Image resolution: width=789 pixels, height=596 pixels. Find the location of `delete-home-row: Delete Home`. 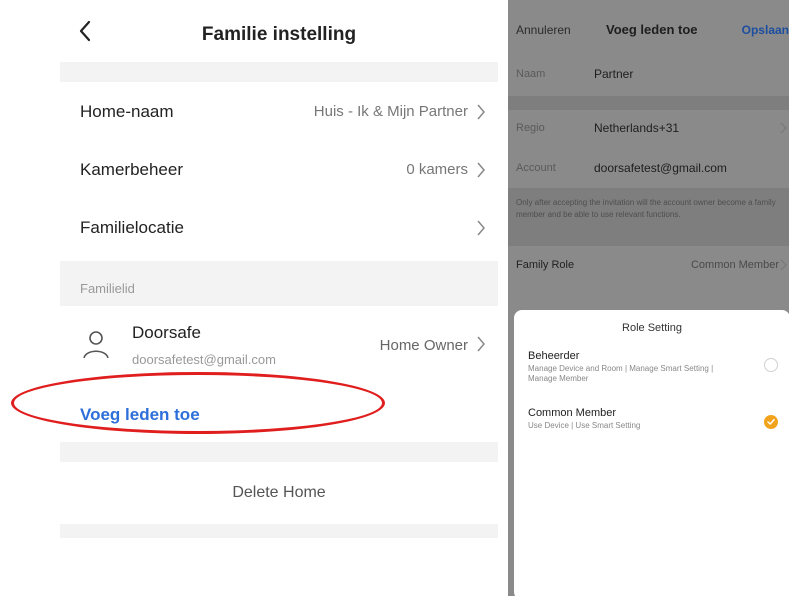

delete-home-row: Delete Home is located at coordinates (279, 493).